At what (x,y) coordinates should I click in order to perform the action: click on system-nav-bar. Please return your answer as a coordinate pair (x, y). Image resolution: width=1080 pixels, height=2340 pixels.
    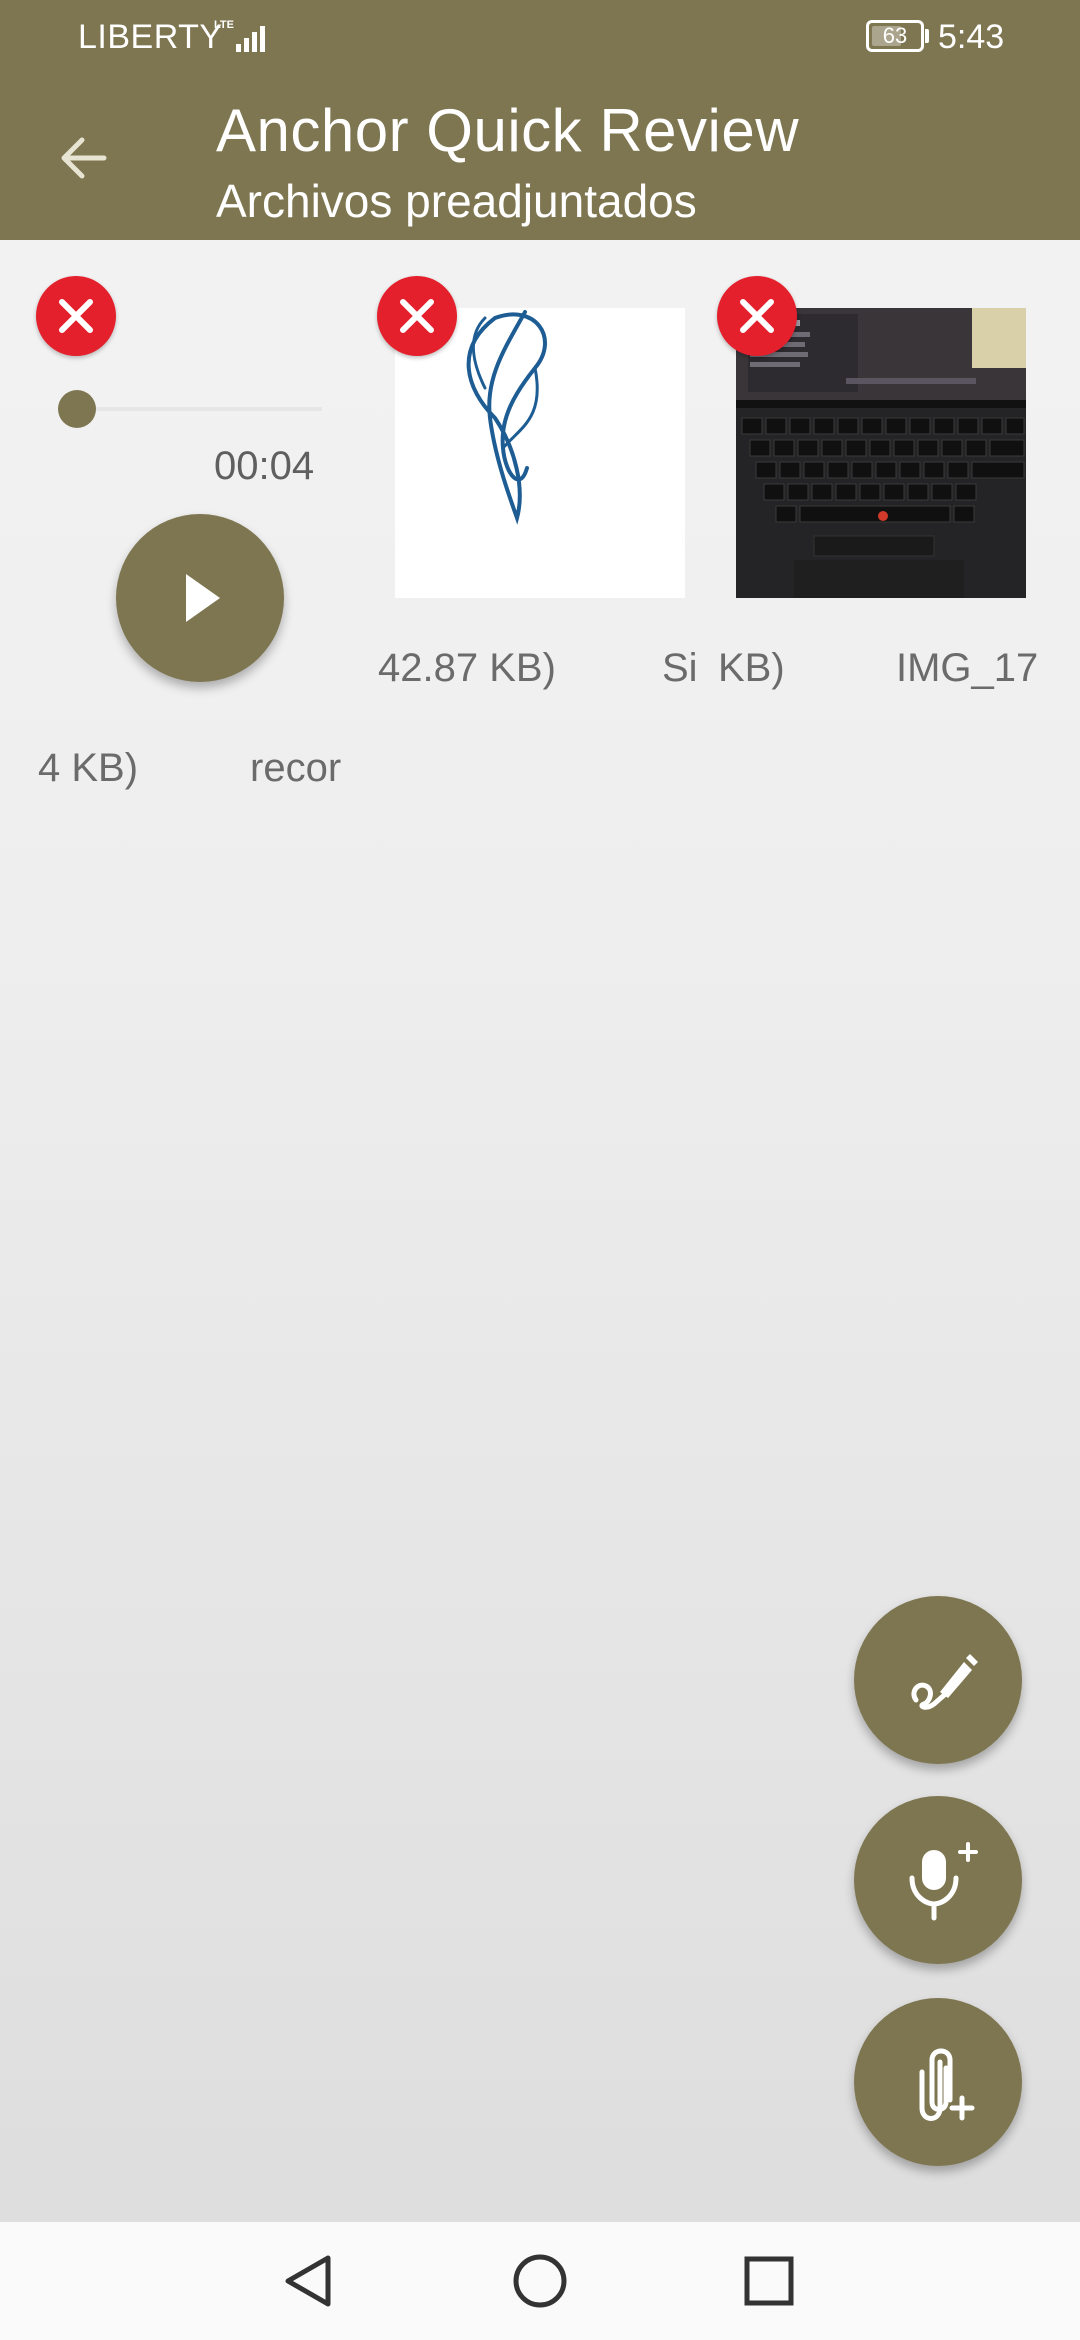
    Looking at the image, I should click on (540, 2281).